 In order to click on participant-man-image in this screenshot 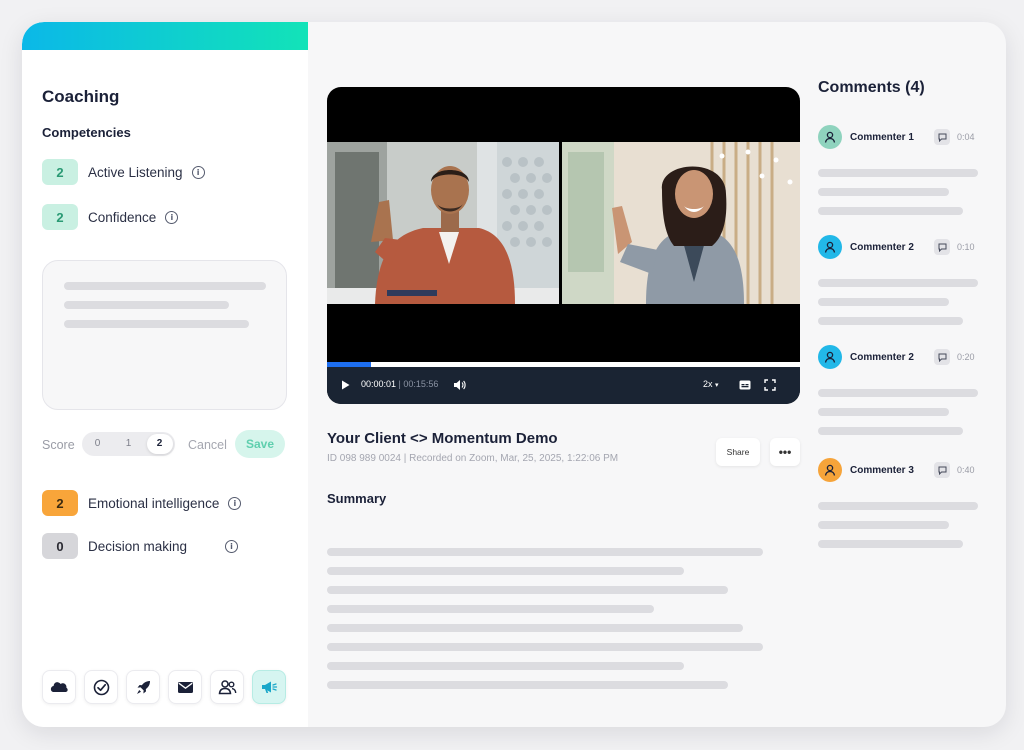, I will do `click(443, 223)`.